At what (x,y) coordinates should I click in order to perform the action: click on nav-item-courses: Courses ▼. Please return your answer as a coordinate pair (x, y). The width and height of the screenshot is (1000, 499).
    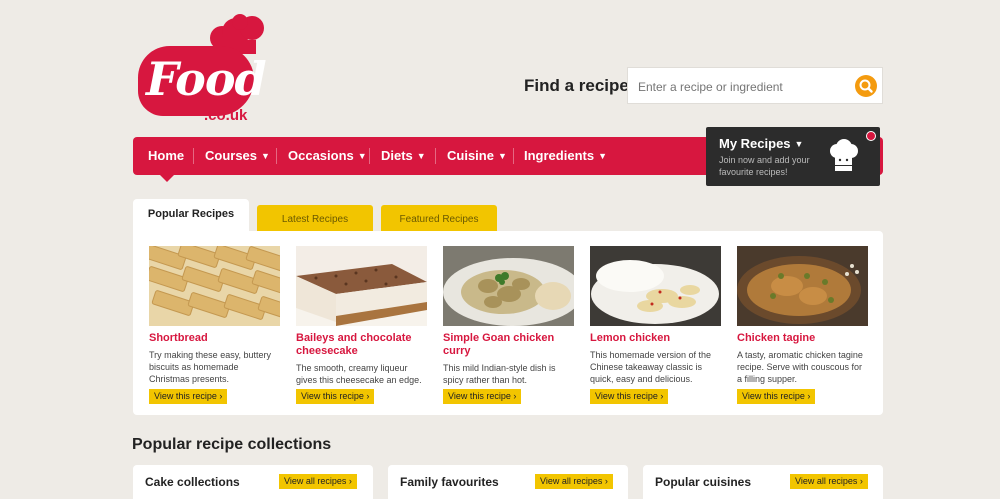
    Looking at the image, I should click on (237, 156).